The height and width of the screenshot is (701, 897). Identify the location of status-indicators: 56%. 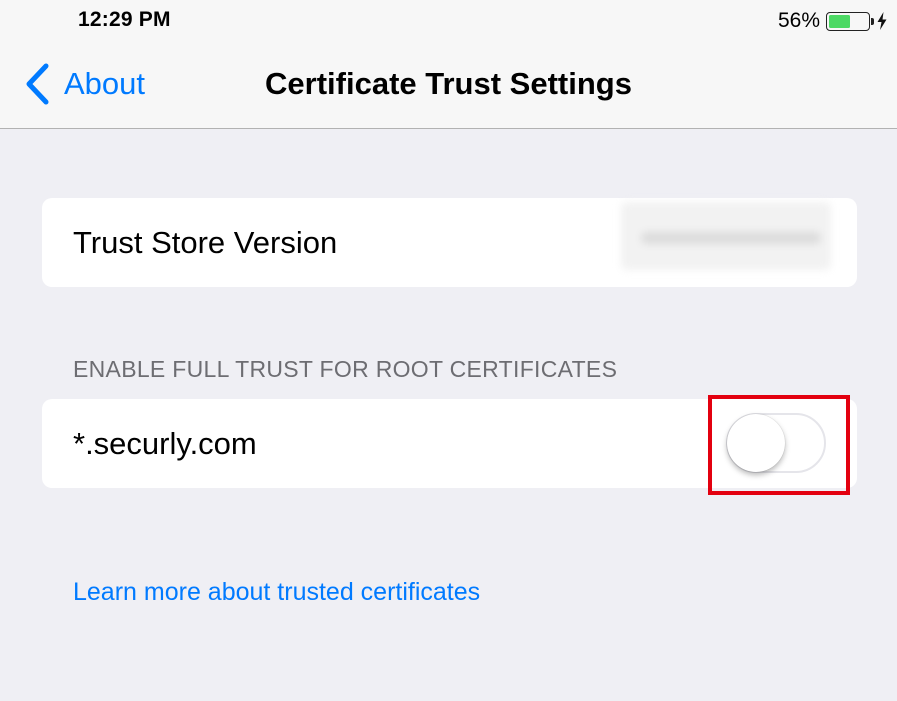
(832, 21).